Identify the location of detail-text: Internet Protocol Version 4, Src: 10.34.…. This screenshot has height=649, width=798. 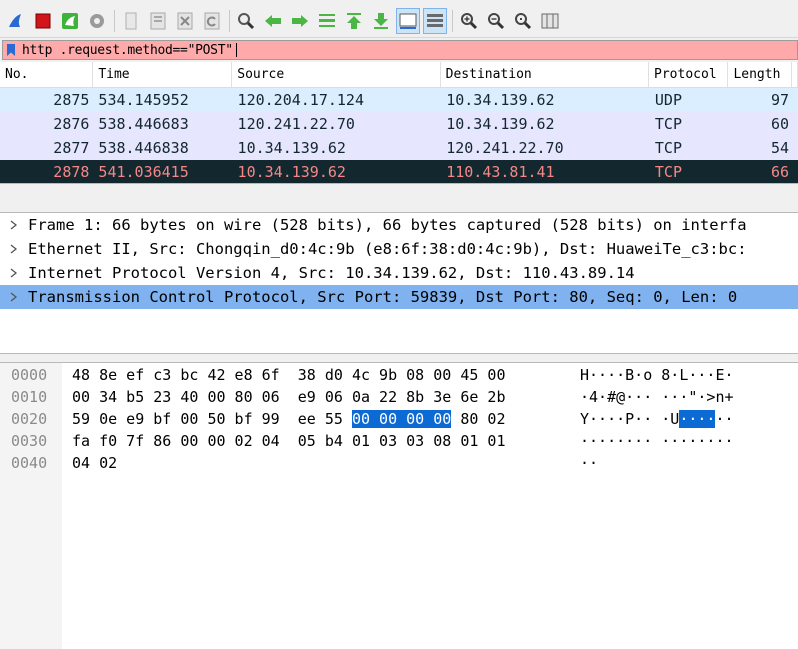
(331, 273).